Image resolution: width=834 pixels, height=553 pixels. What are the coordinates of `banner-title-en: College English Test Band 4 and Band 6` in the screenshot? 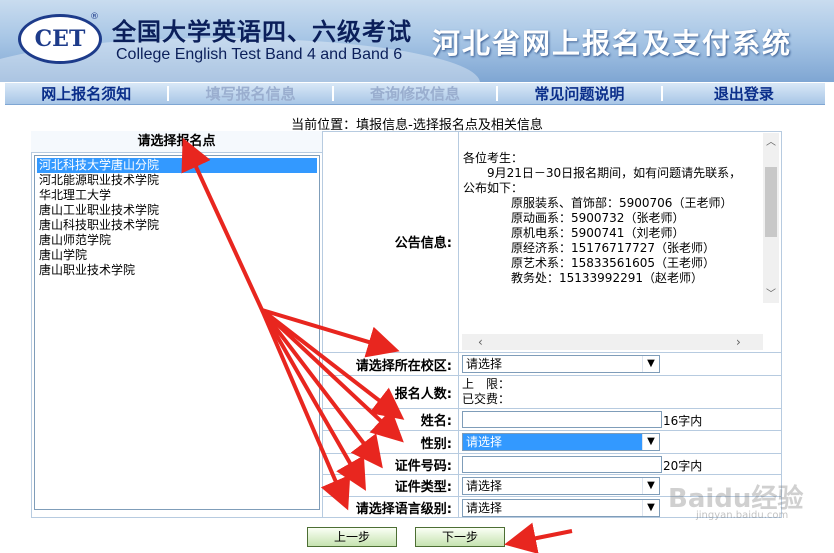 It's located at (259, 54).